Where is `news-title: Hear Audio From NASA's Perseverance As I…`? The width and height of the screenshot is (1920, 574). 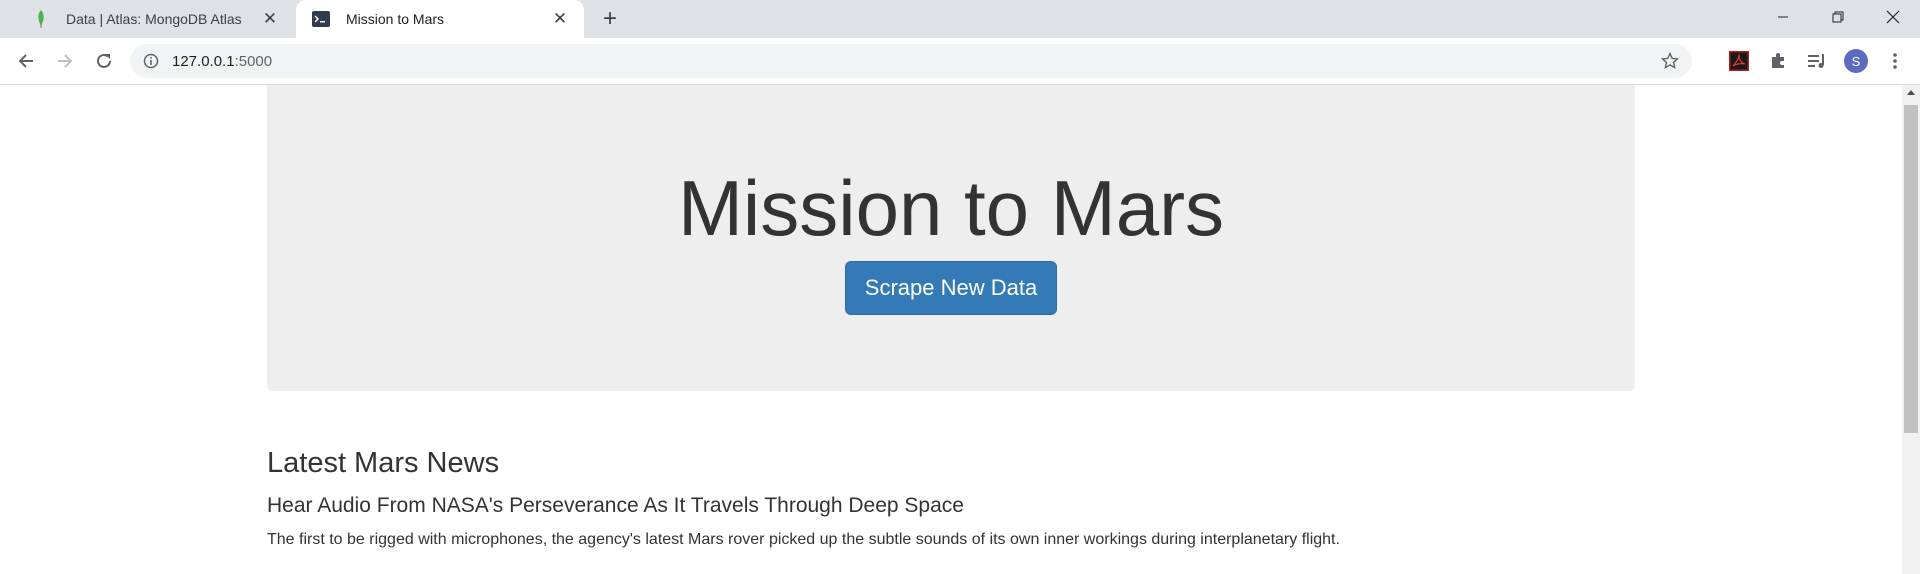 news-title: Hear Audio From NASA's Perseverance As I… is located at coordinates (615, 505).